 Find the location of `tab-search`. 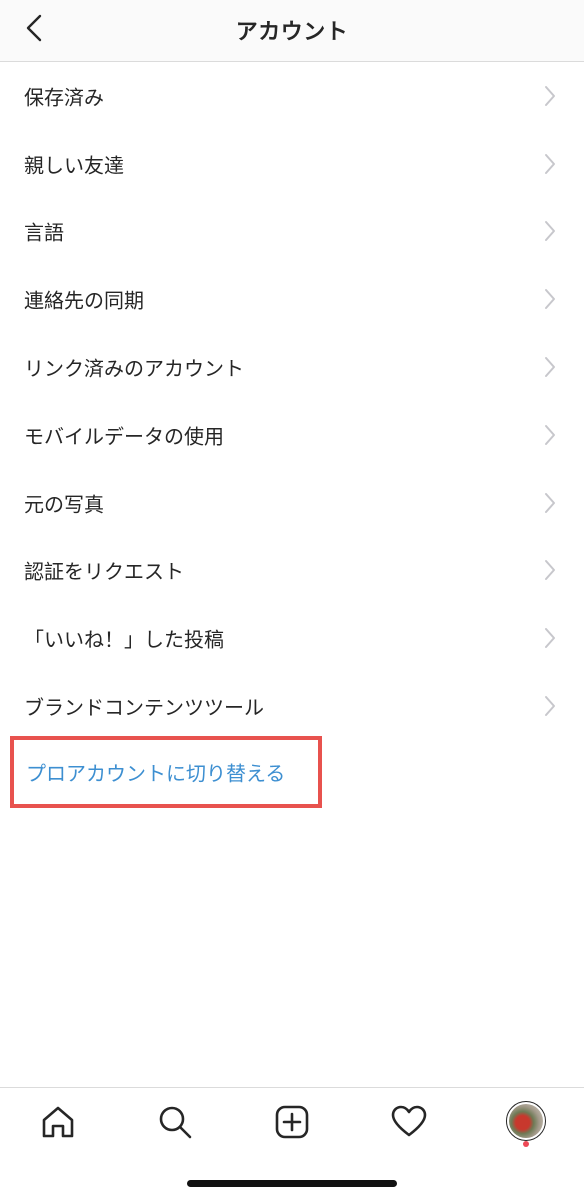

tab-search is located at coordinates (175, 1122).